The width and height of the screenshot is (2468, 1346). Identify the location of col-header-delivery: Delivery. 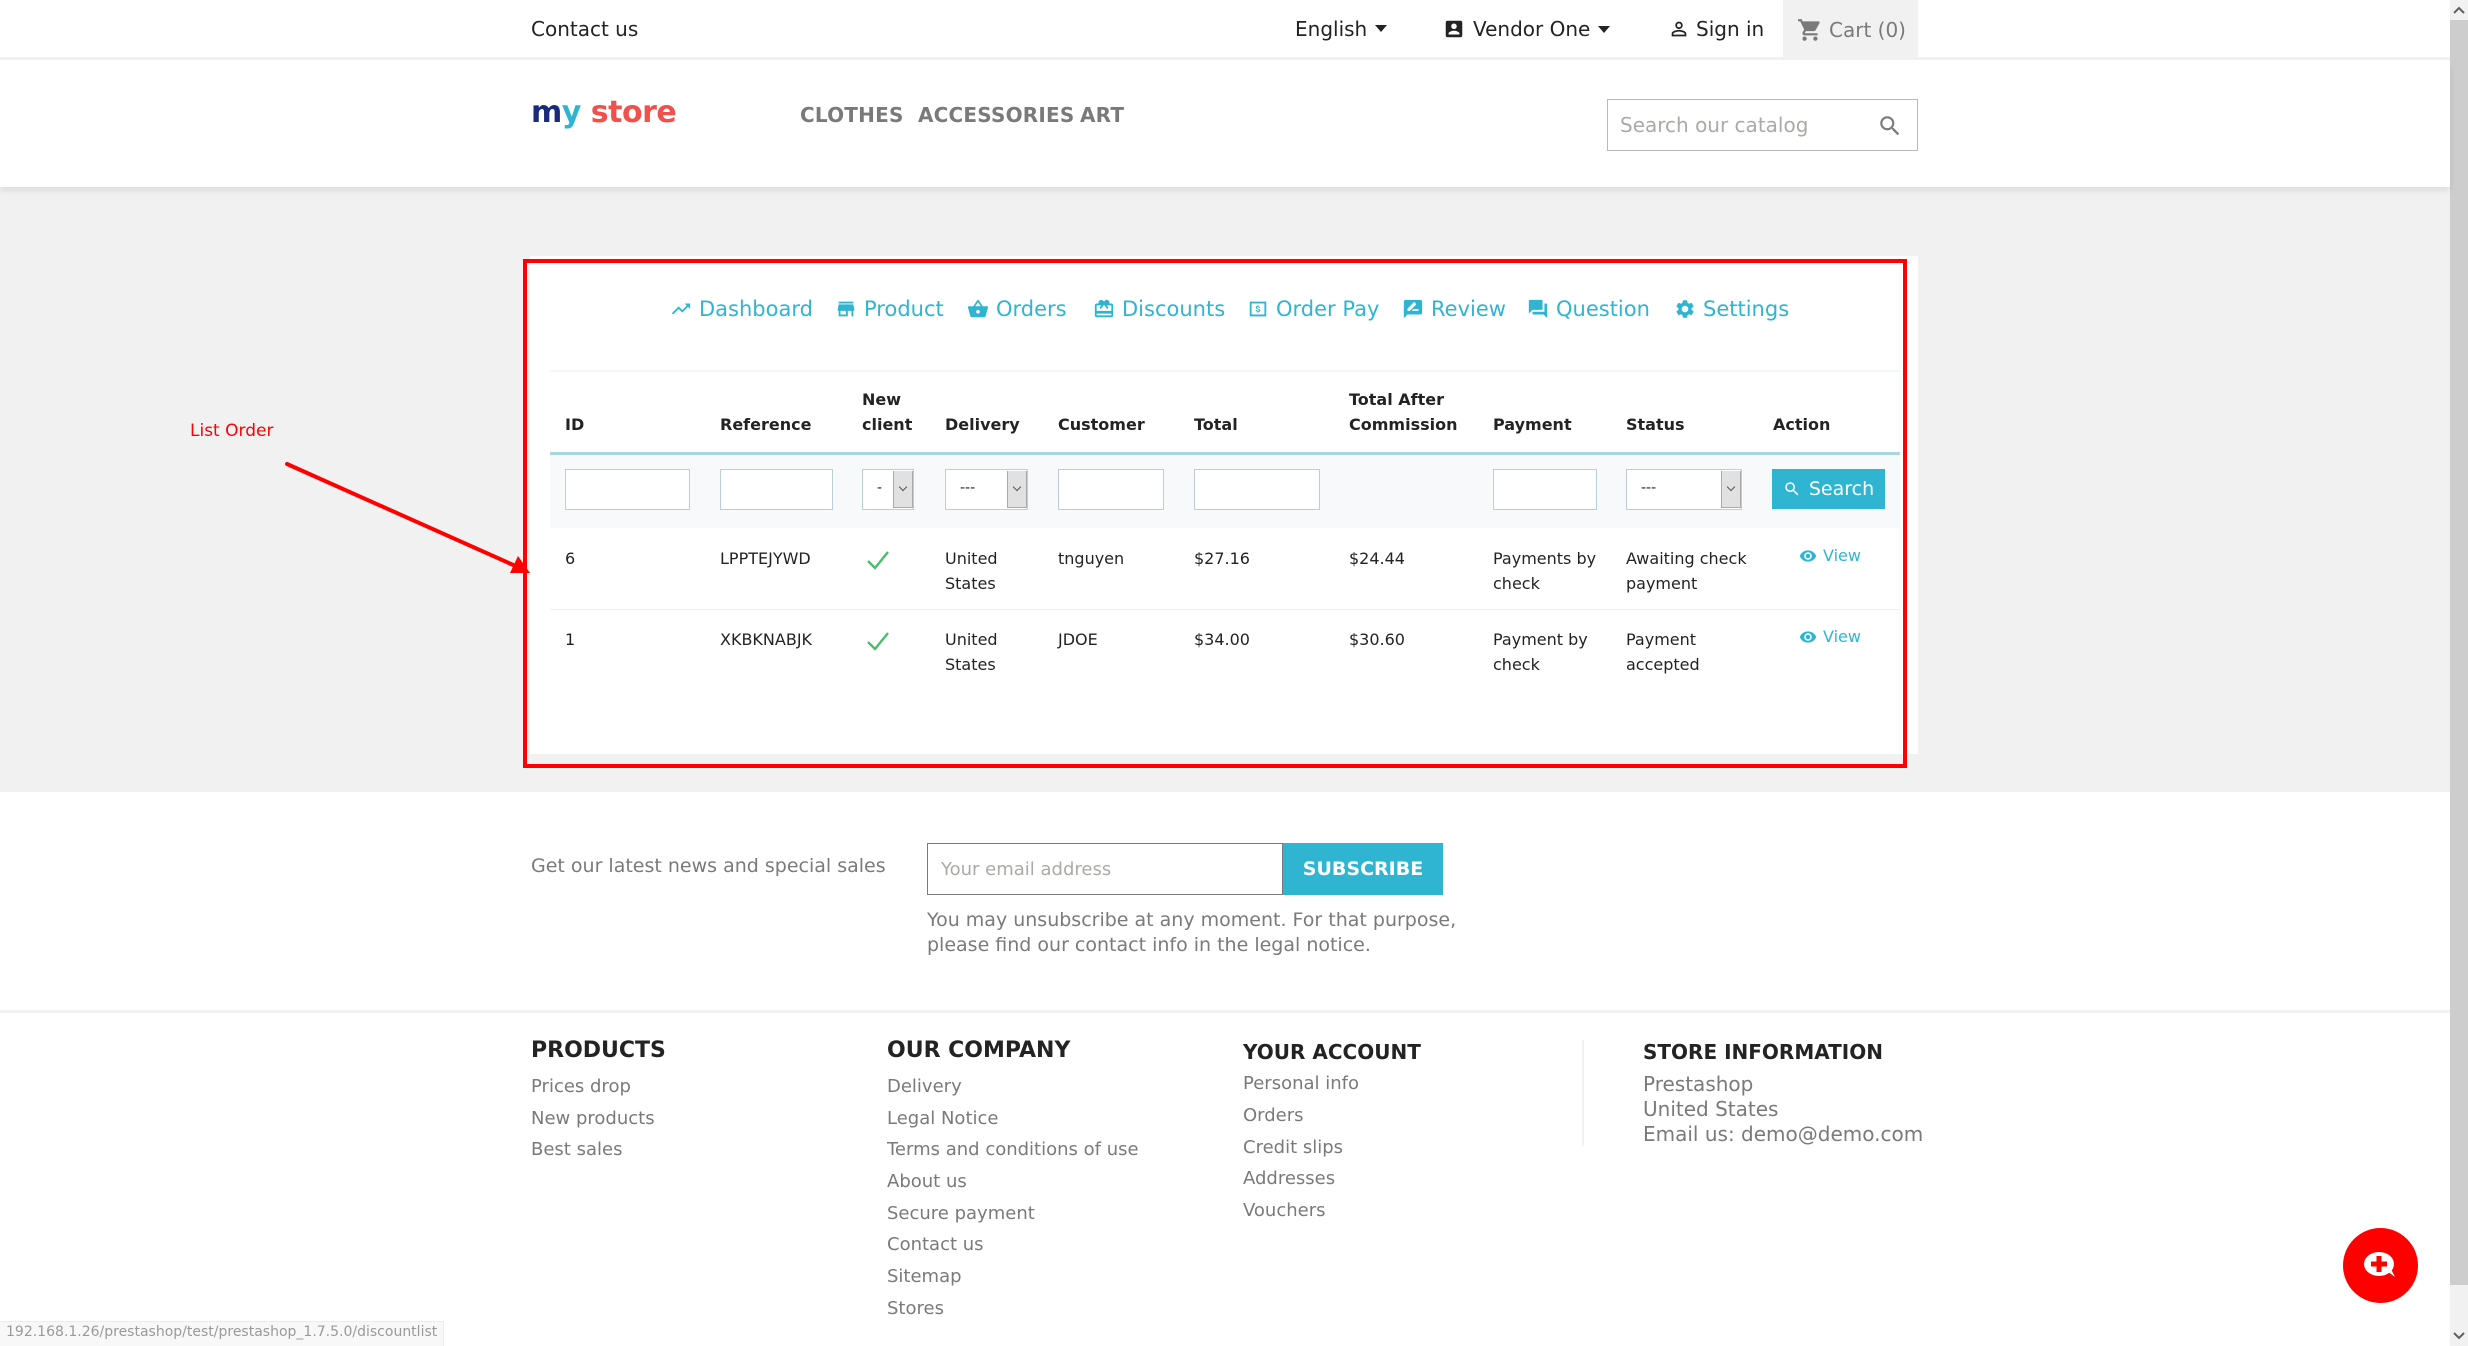
(982, 424).